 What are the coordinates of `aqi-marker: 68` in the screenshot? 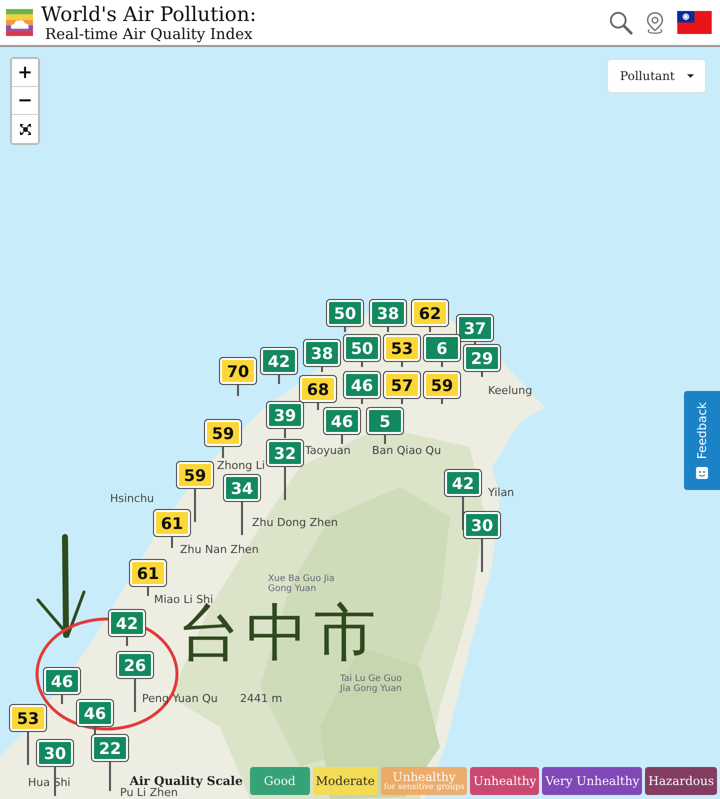 It's located at (318, 389).